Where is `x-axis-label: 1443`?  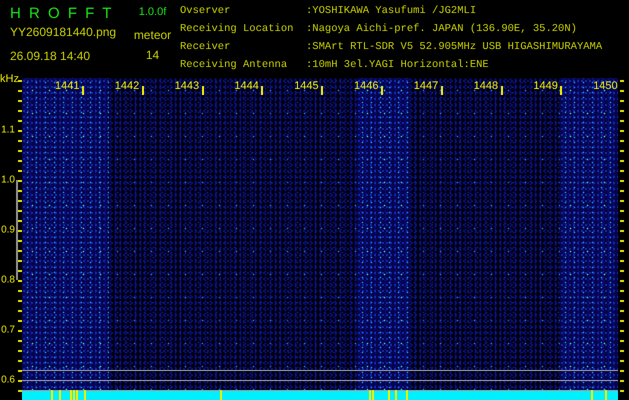
x-axis-label: 1443 is located at coordinates (187, 86).